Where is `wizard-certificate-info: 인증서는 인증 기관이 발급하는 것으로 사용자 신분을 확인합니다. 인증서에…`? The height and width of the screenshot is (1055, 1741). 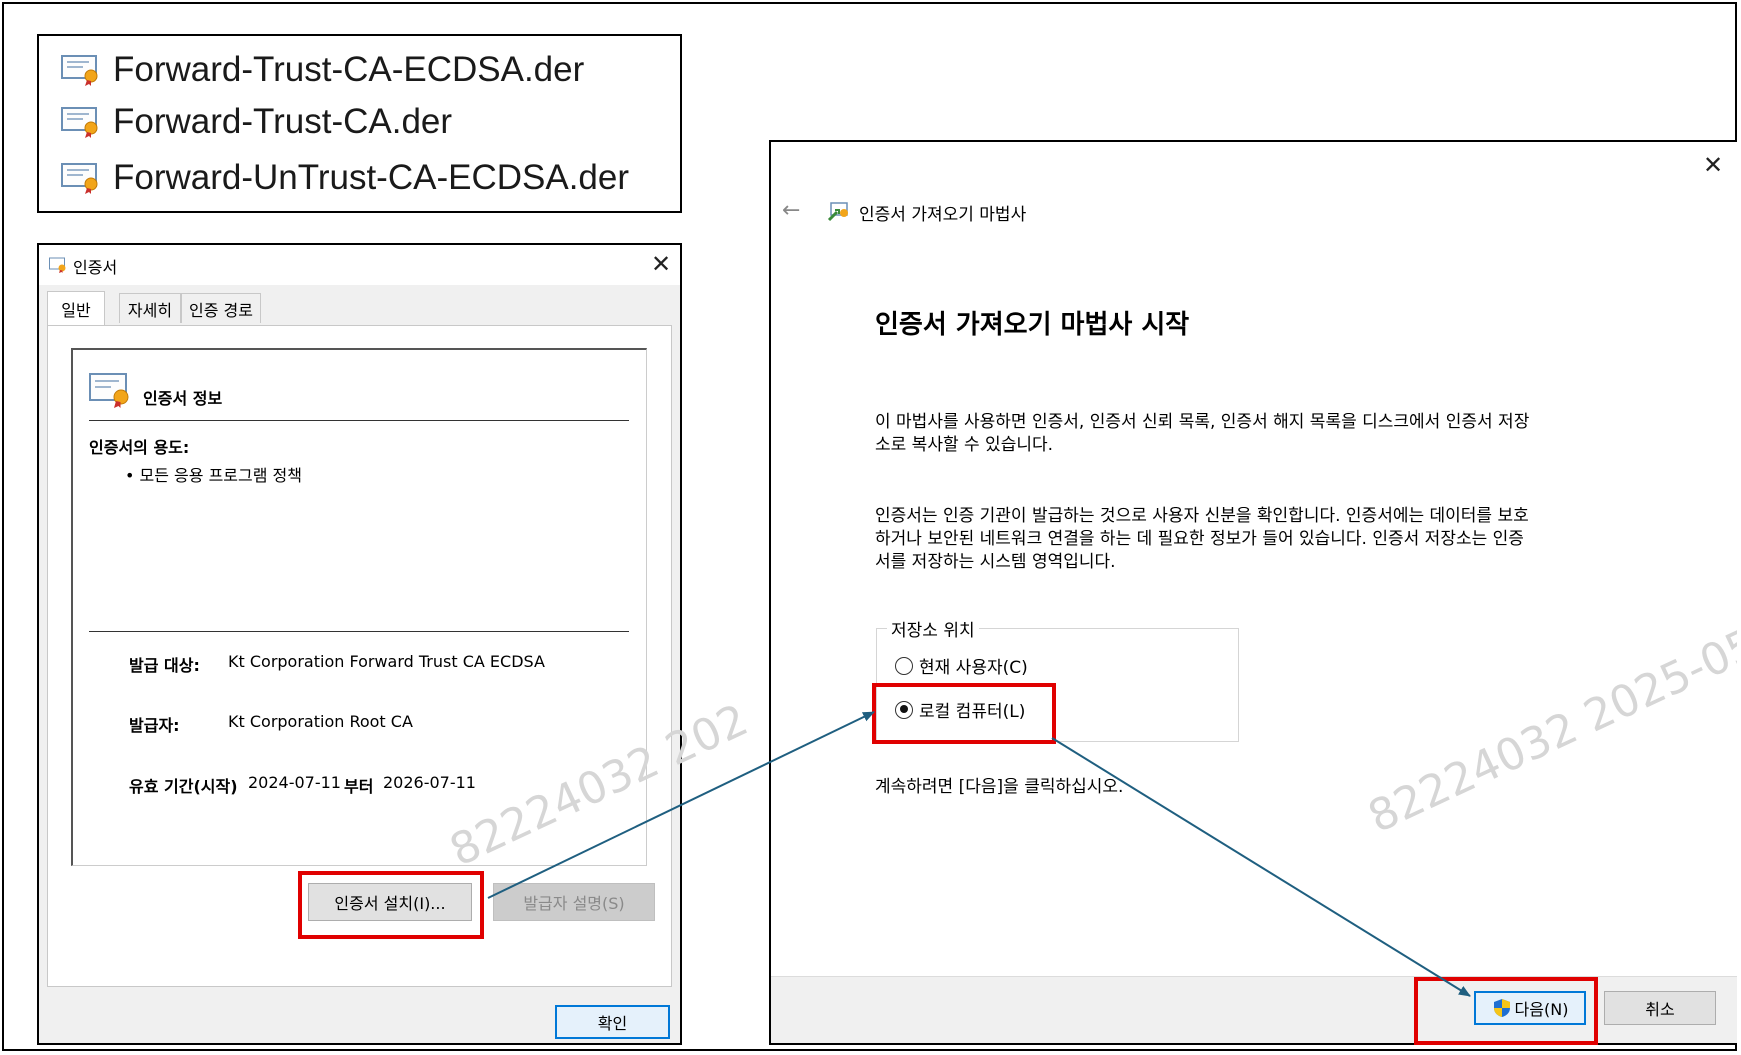
wizard-certificate-info: 인증서는 인증 기관이 발급하는 것으로 사용자 신분을 확인합니다. 인증서에… is located at coordinates (1275, 539).